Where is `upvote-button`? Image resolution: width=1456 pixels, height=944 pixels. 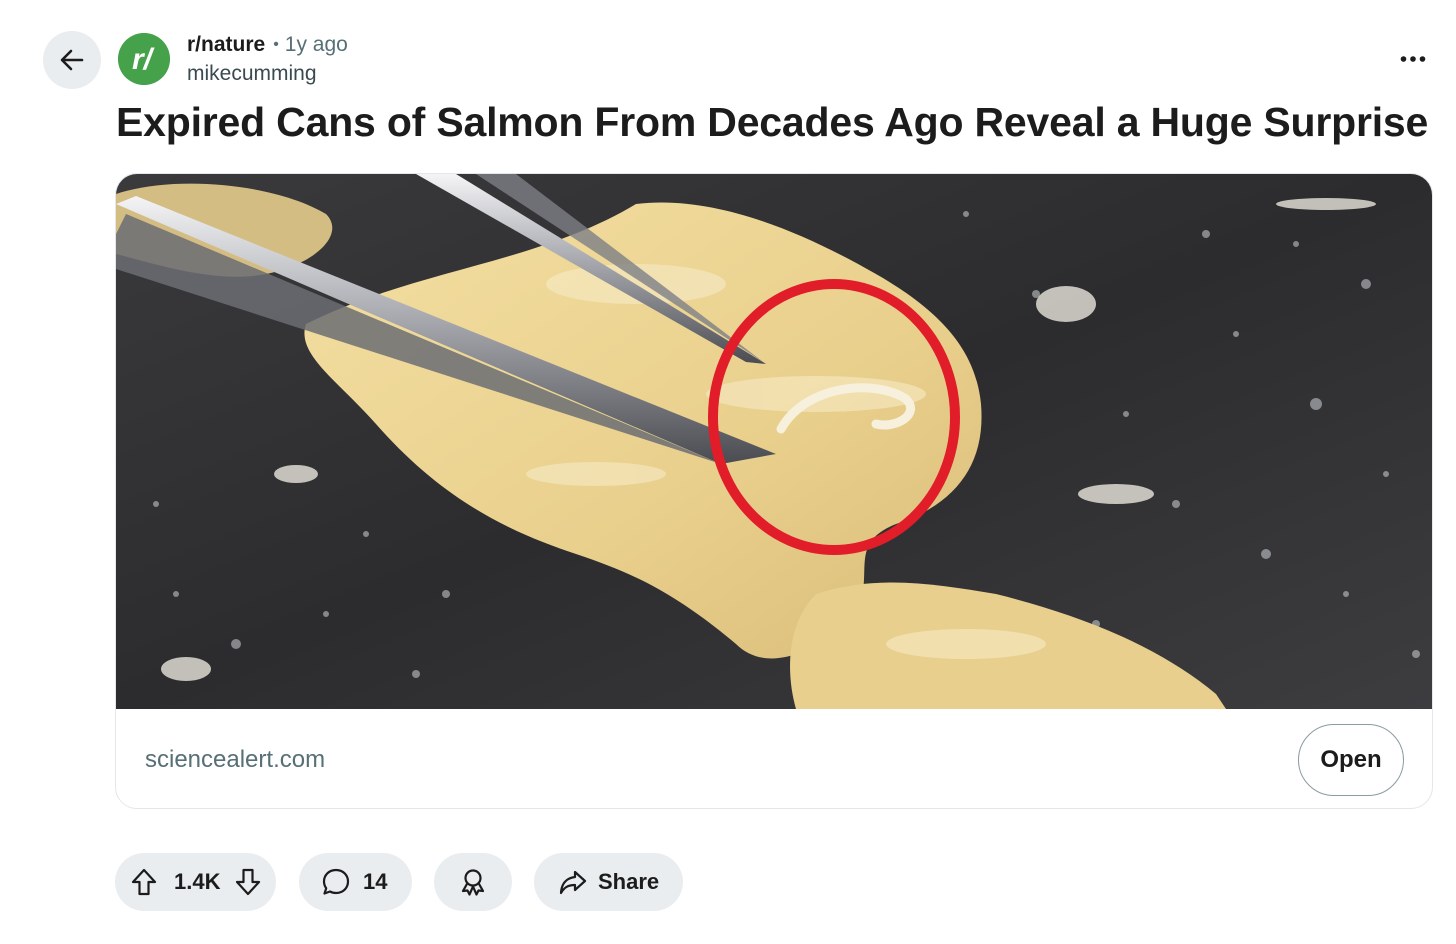 upvote-button is located at coordinates (144, 882).